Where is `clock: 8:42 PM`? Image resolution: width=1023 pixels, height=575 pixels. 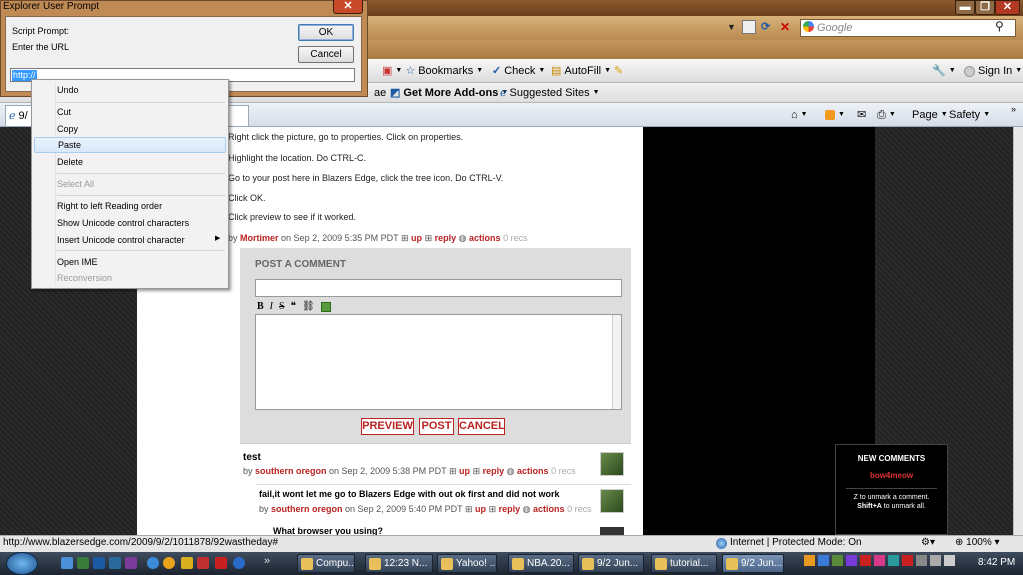 clock: 8:42 PM is located at coordinates (996, 562).